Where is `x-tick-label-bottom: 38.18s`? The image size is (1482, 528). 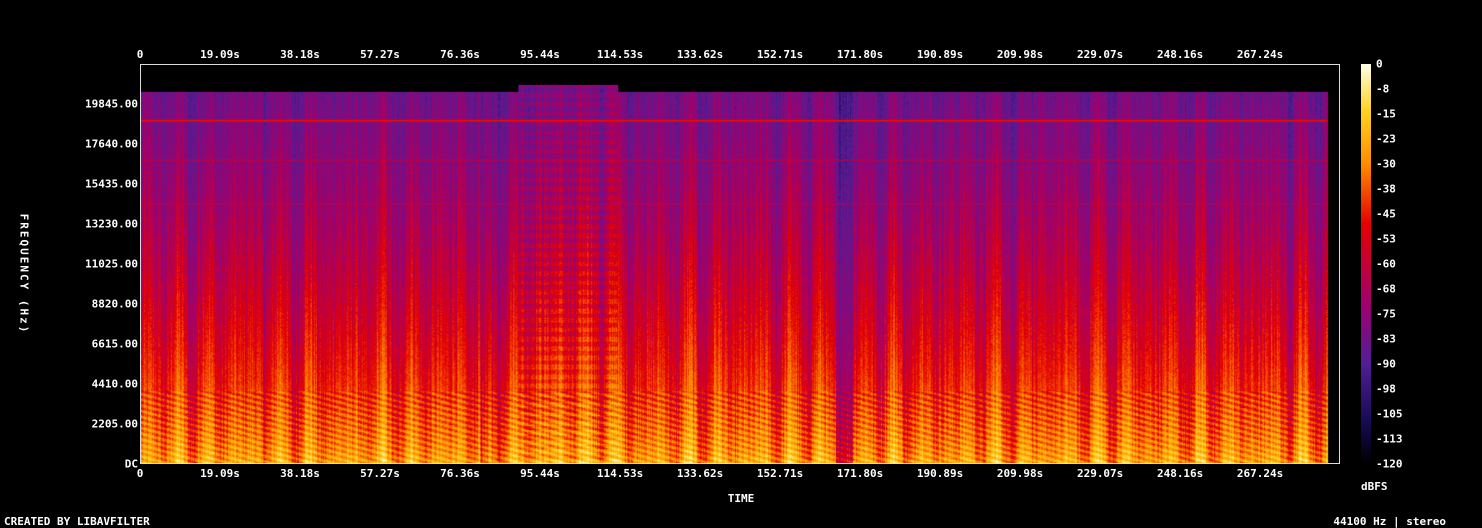
x-tick-label-bottom: 38.18s is located at coordinates (300, 473).